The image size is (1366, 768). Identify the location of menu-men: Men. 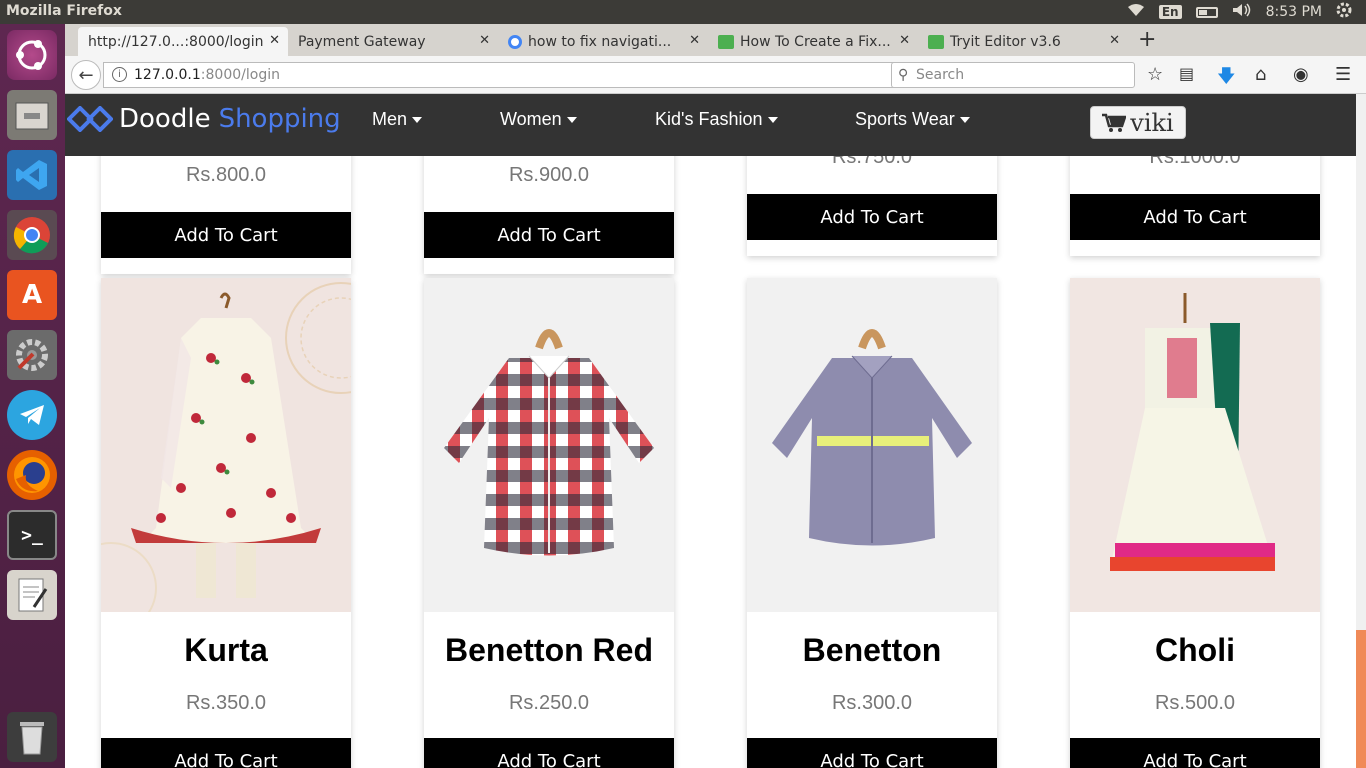
(397, 119).